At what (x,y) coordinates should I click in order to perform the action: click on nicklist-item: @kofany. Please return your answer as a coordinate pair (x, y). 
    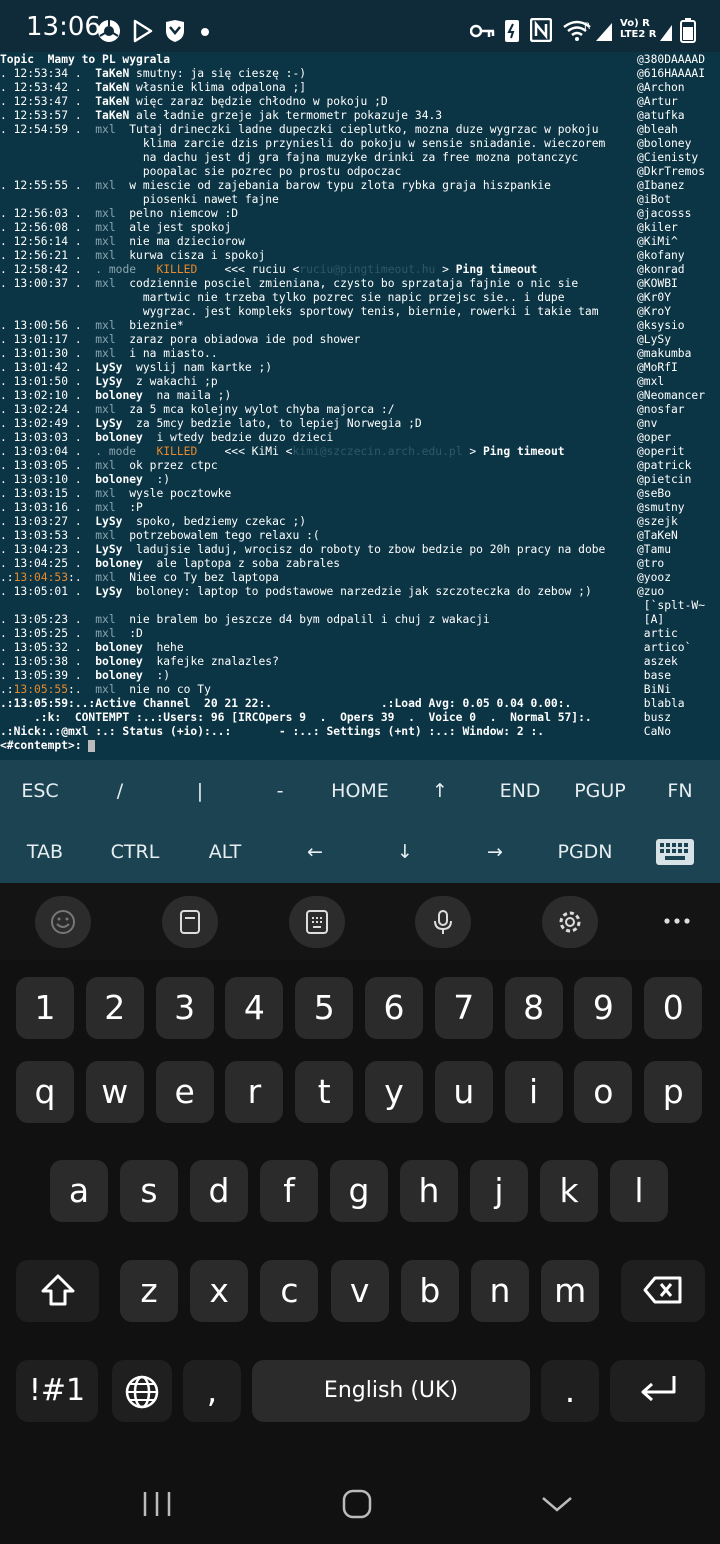
    Looking at the image, I should click on (661, 256).